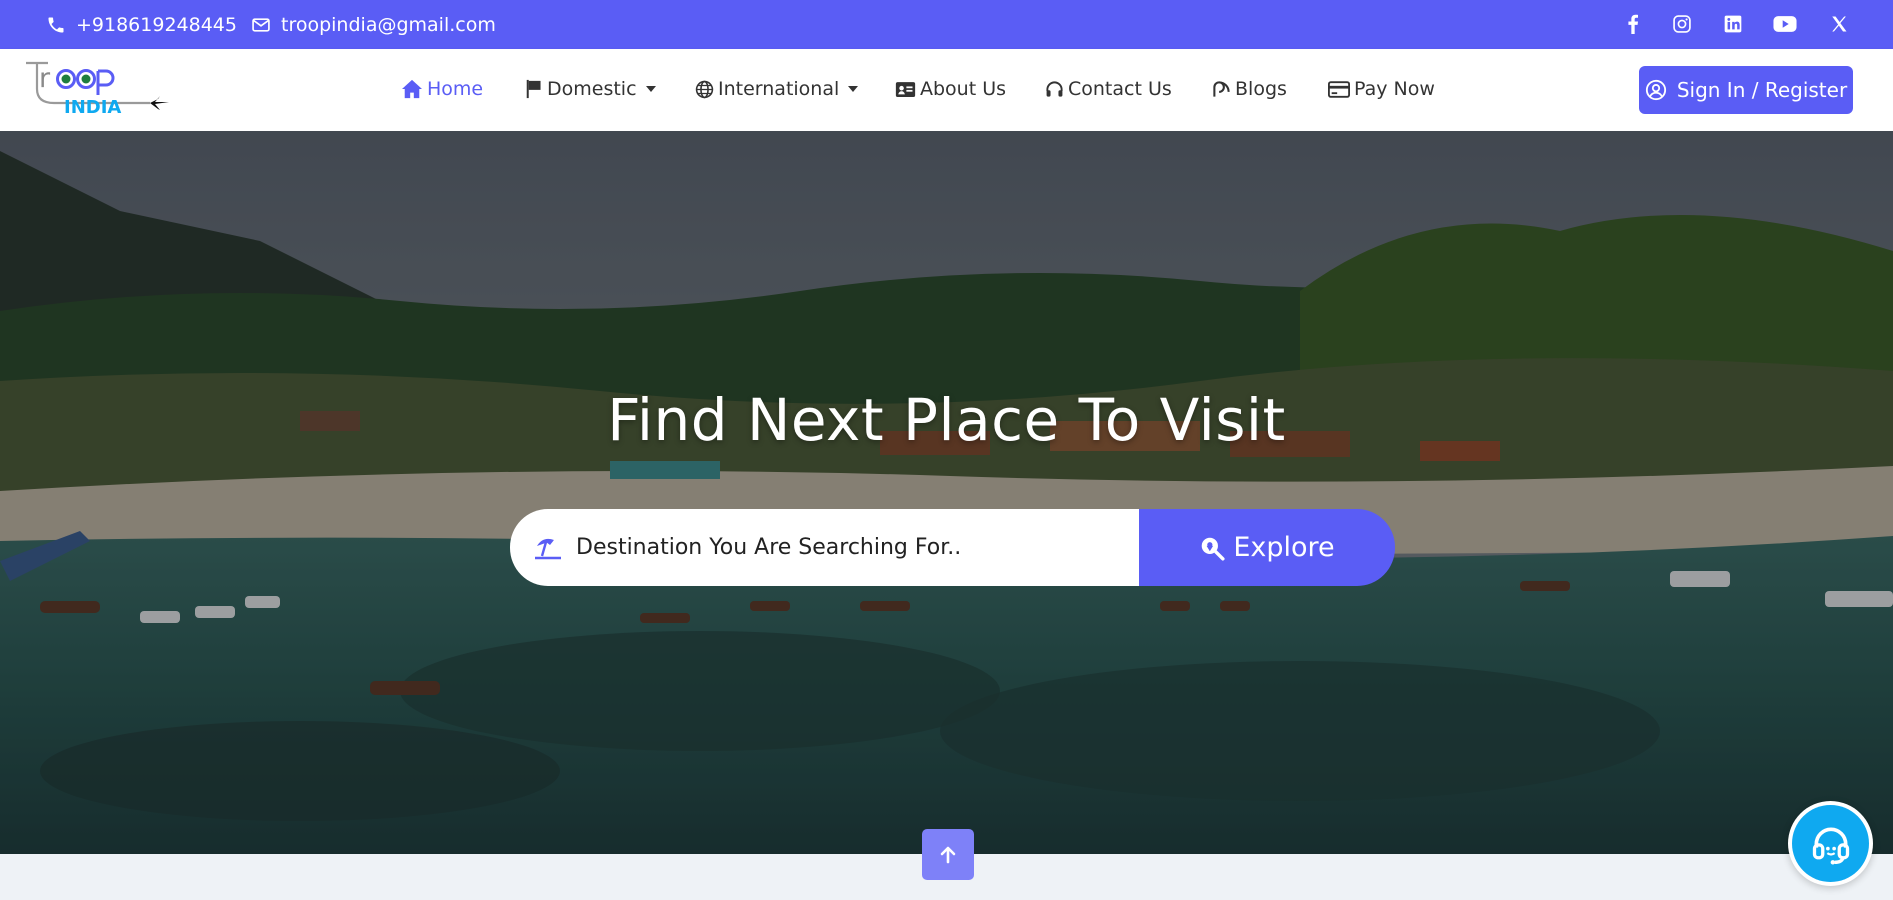 The width and height of the screenshot is (1893, 900). I want to click on sign-in-register-label: Sign In / Register, so click(1762, 90).